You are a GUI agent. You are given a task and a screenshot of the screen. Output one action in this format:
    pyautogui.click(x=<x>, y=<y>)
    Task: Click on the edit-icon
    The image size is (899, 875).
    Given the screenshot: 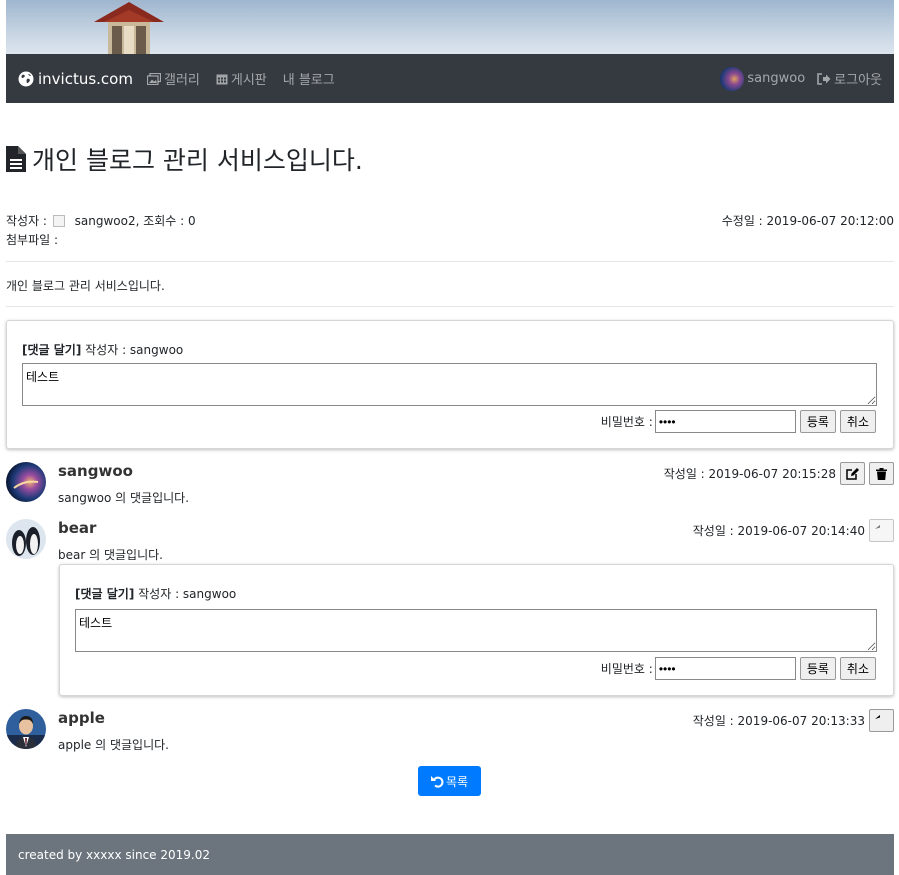 What is the action you would take?
    pyautogui.click(x=852, y=473)
    